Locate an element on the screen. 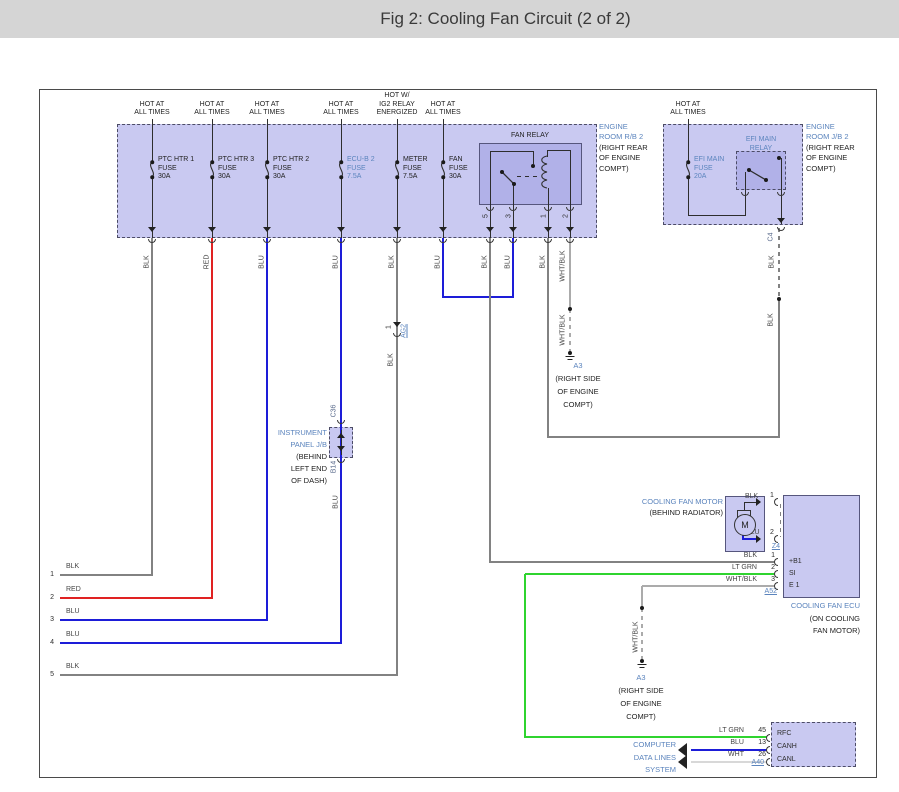  connector-link-ag2: AG2 is located at coordinates (404, 331).